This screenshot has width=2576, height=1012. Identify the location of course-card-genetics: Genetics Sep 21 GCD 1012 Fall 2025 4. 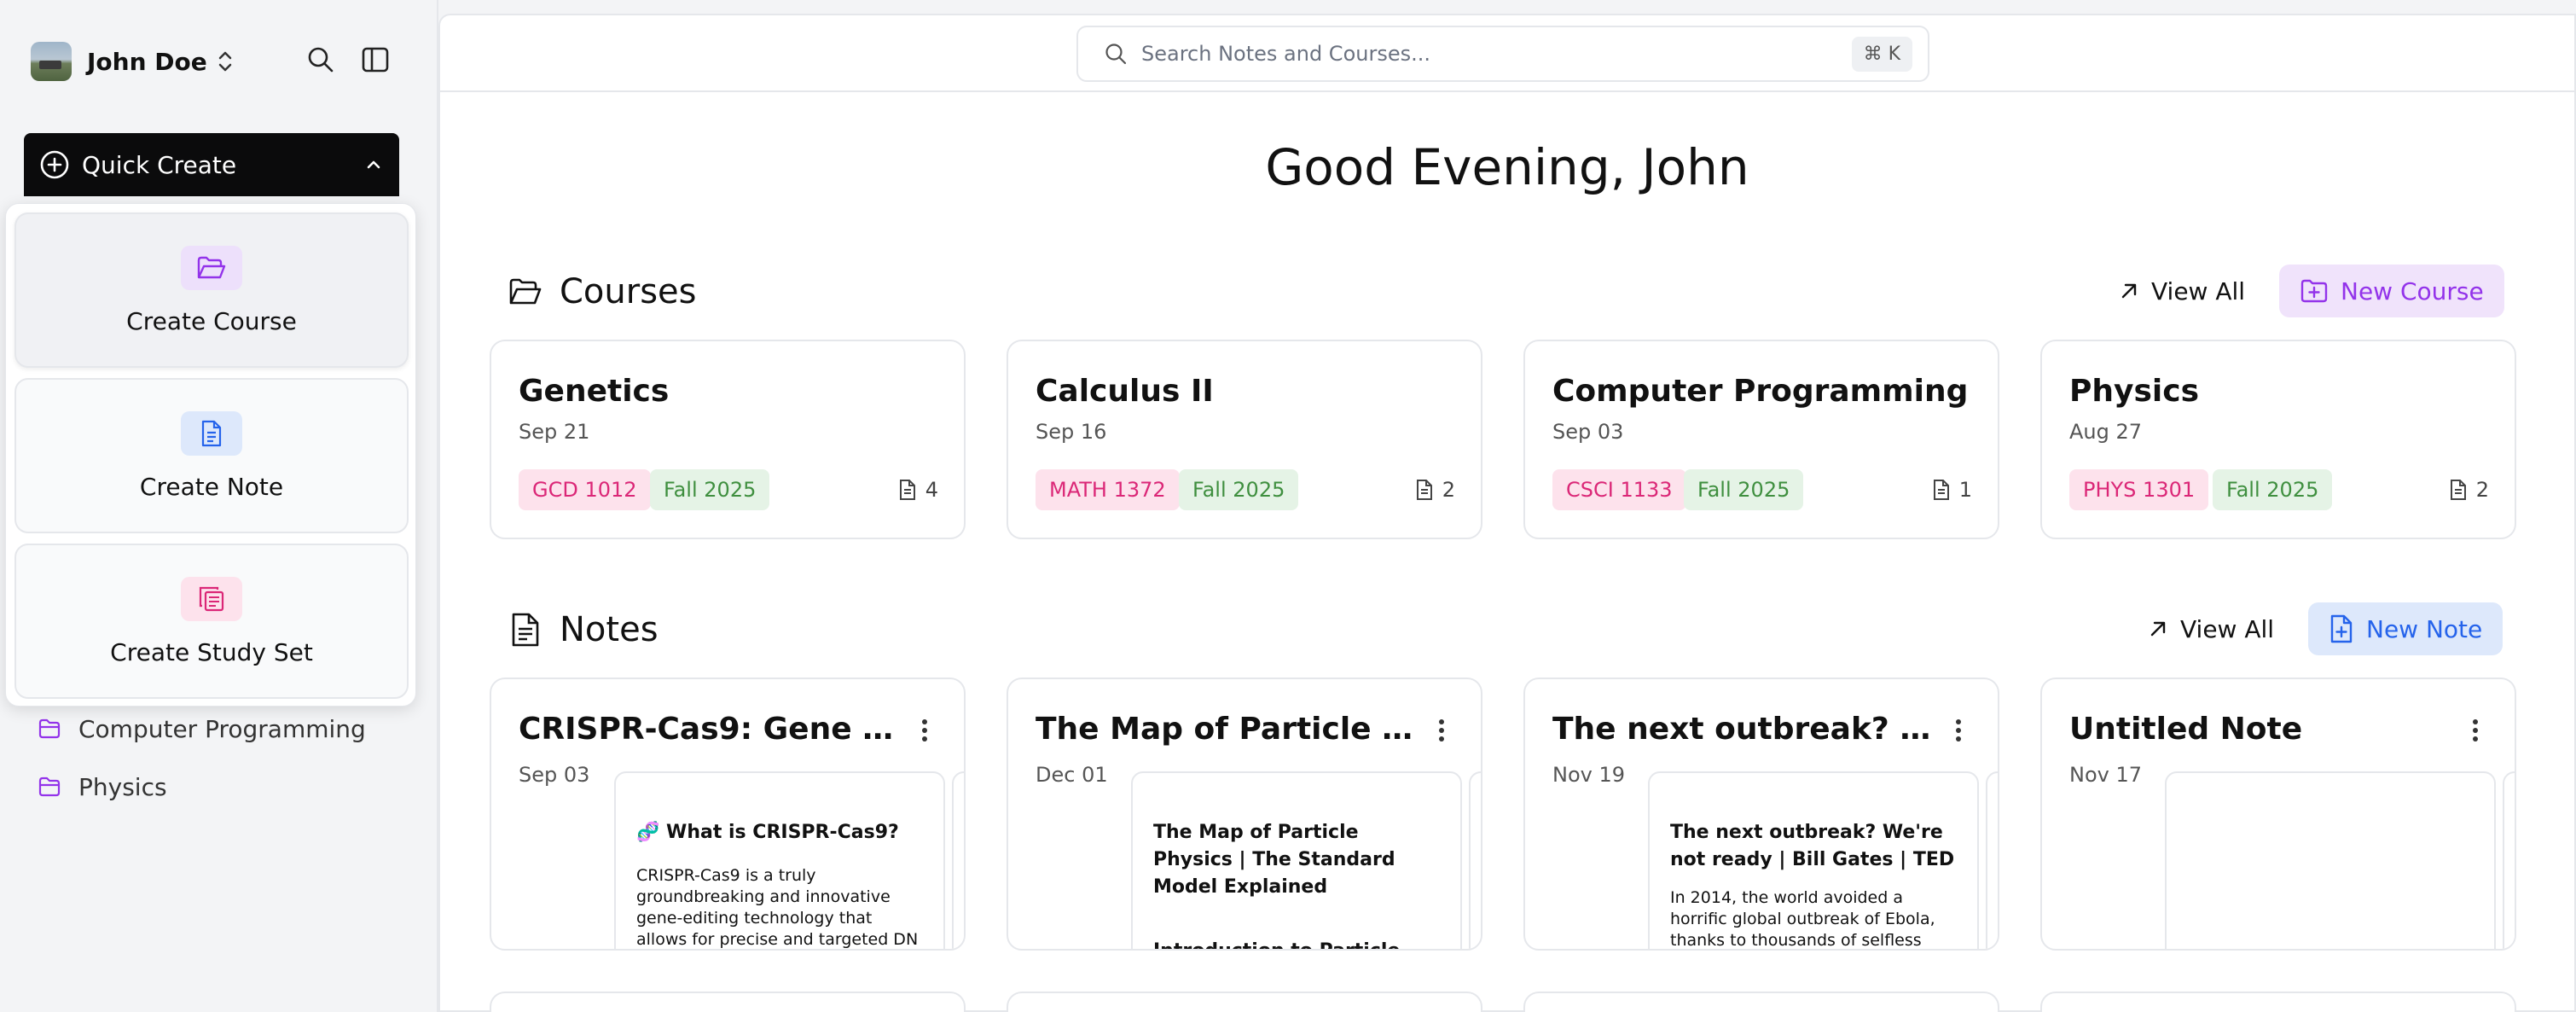
(728, 439).